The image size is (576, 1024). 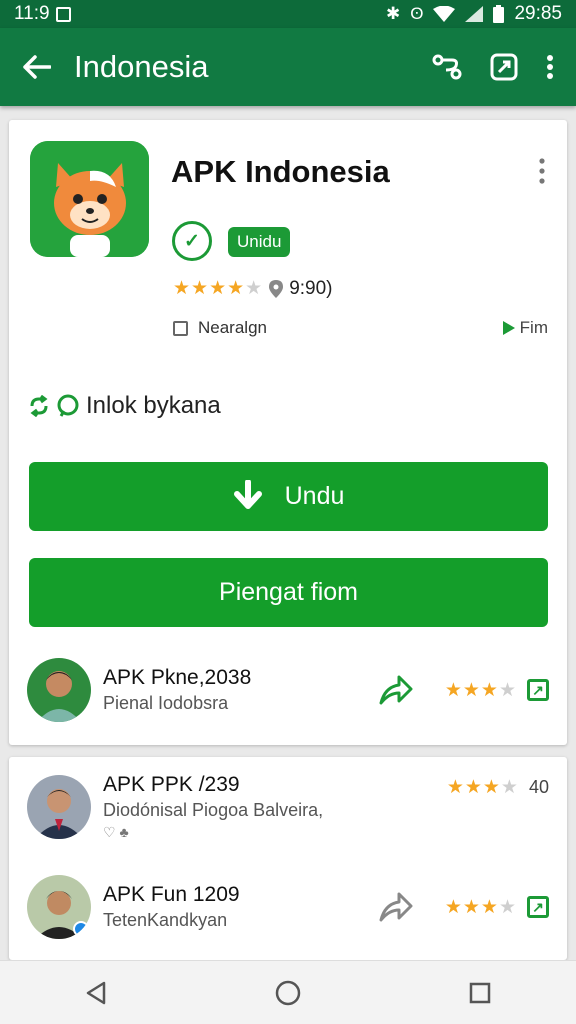 What do you see at coordinates (218, 288) in the screenshot?
I see `star-rating: ★★★★★` at bounding box center [218, 288].